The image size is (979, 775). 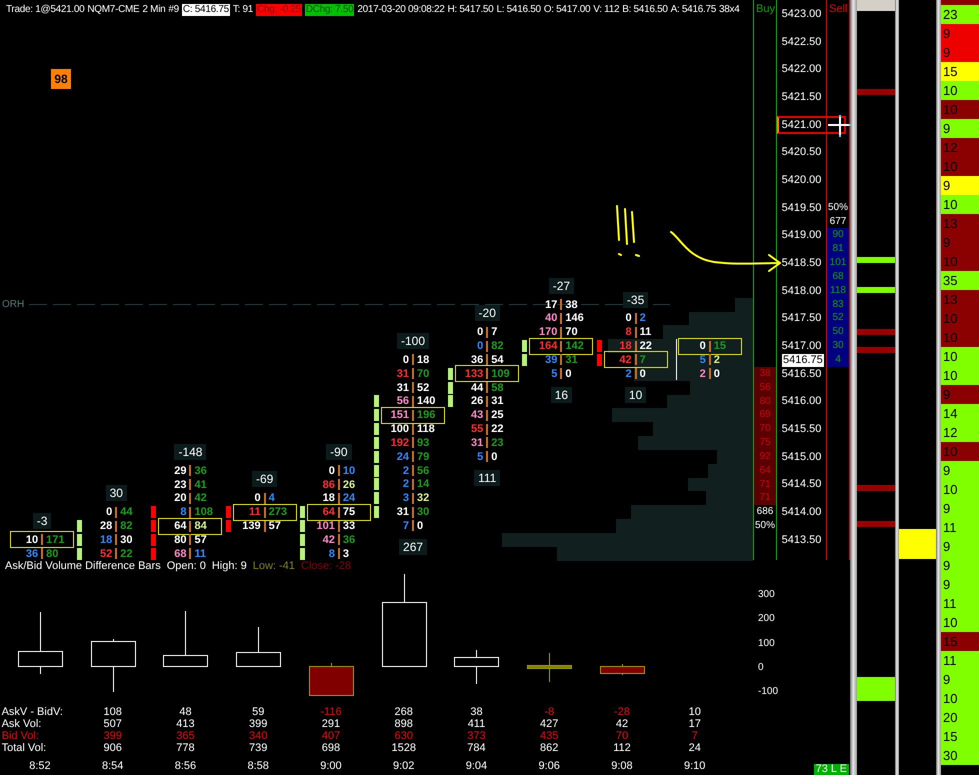 I want to click on price-label: 5419.50, so click(x=802, y=208).